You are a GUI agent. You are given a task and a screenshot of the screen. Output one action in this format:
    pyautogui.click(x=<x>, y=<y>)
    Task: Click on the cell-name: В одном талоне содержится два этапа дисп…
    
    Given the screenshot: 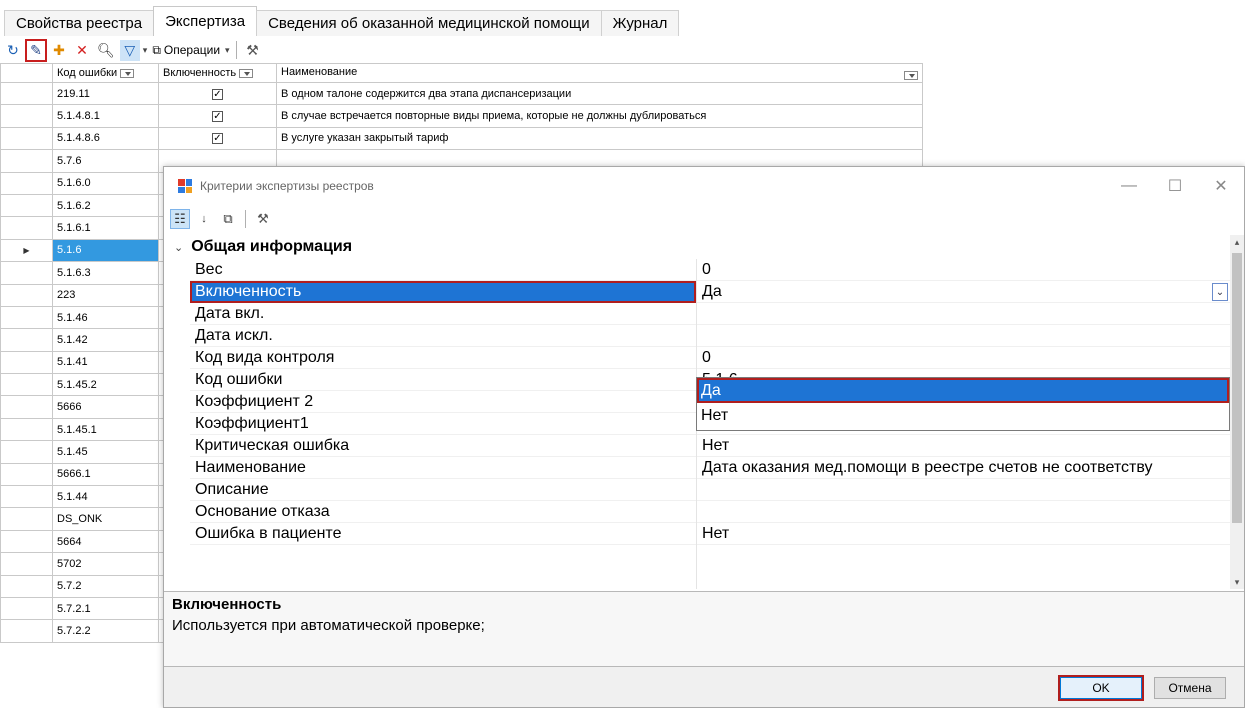 What is the action you would take?
    pyautogui.click(x=599, y=93)
    